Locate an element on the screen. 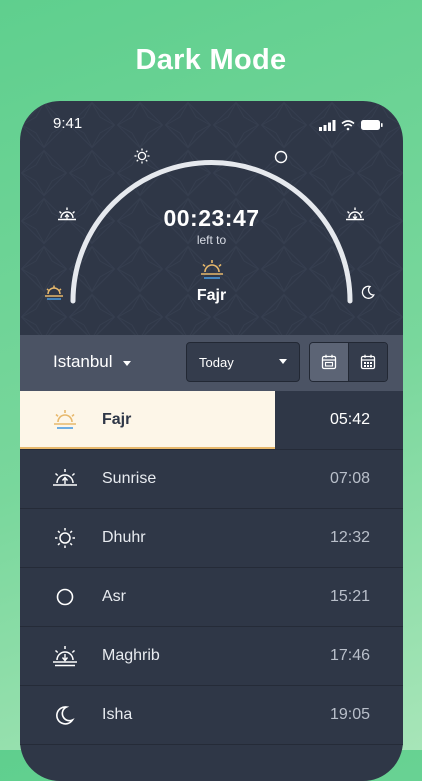 This screenshot has width=422, height=781. month-calendar-icon is located at coordinates (368, 362).